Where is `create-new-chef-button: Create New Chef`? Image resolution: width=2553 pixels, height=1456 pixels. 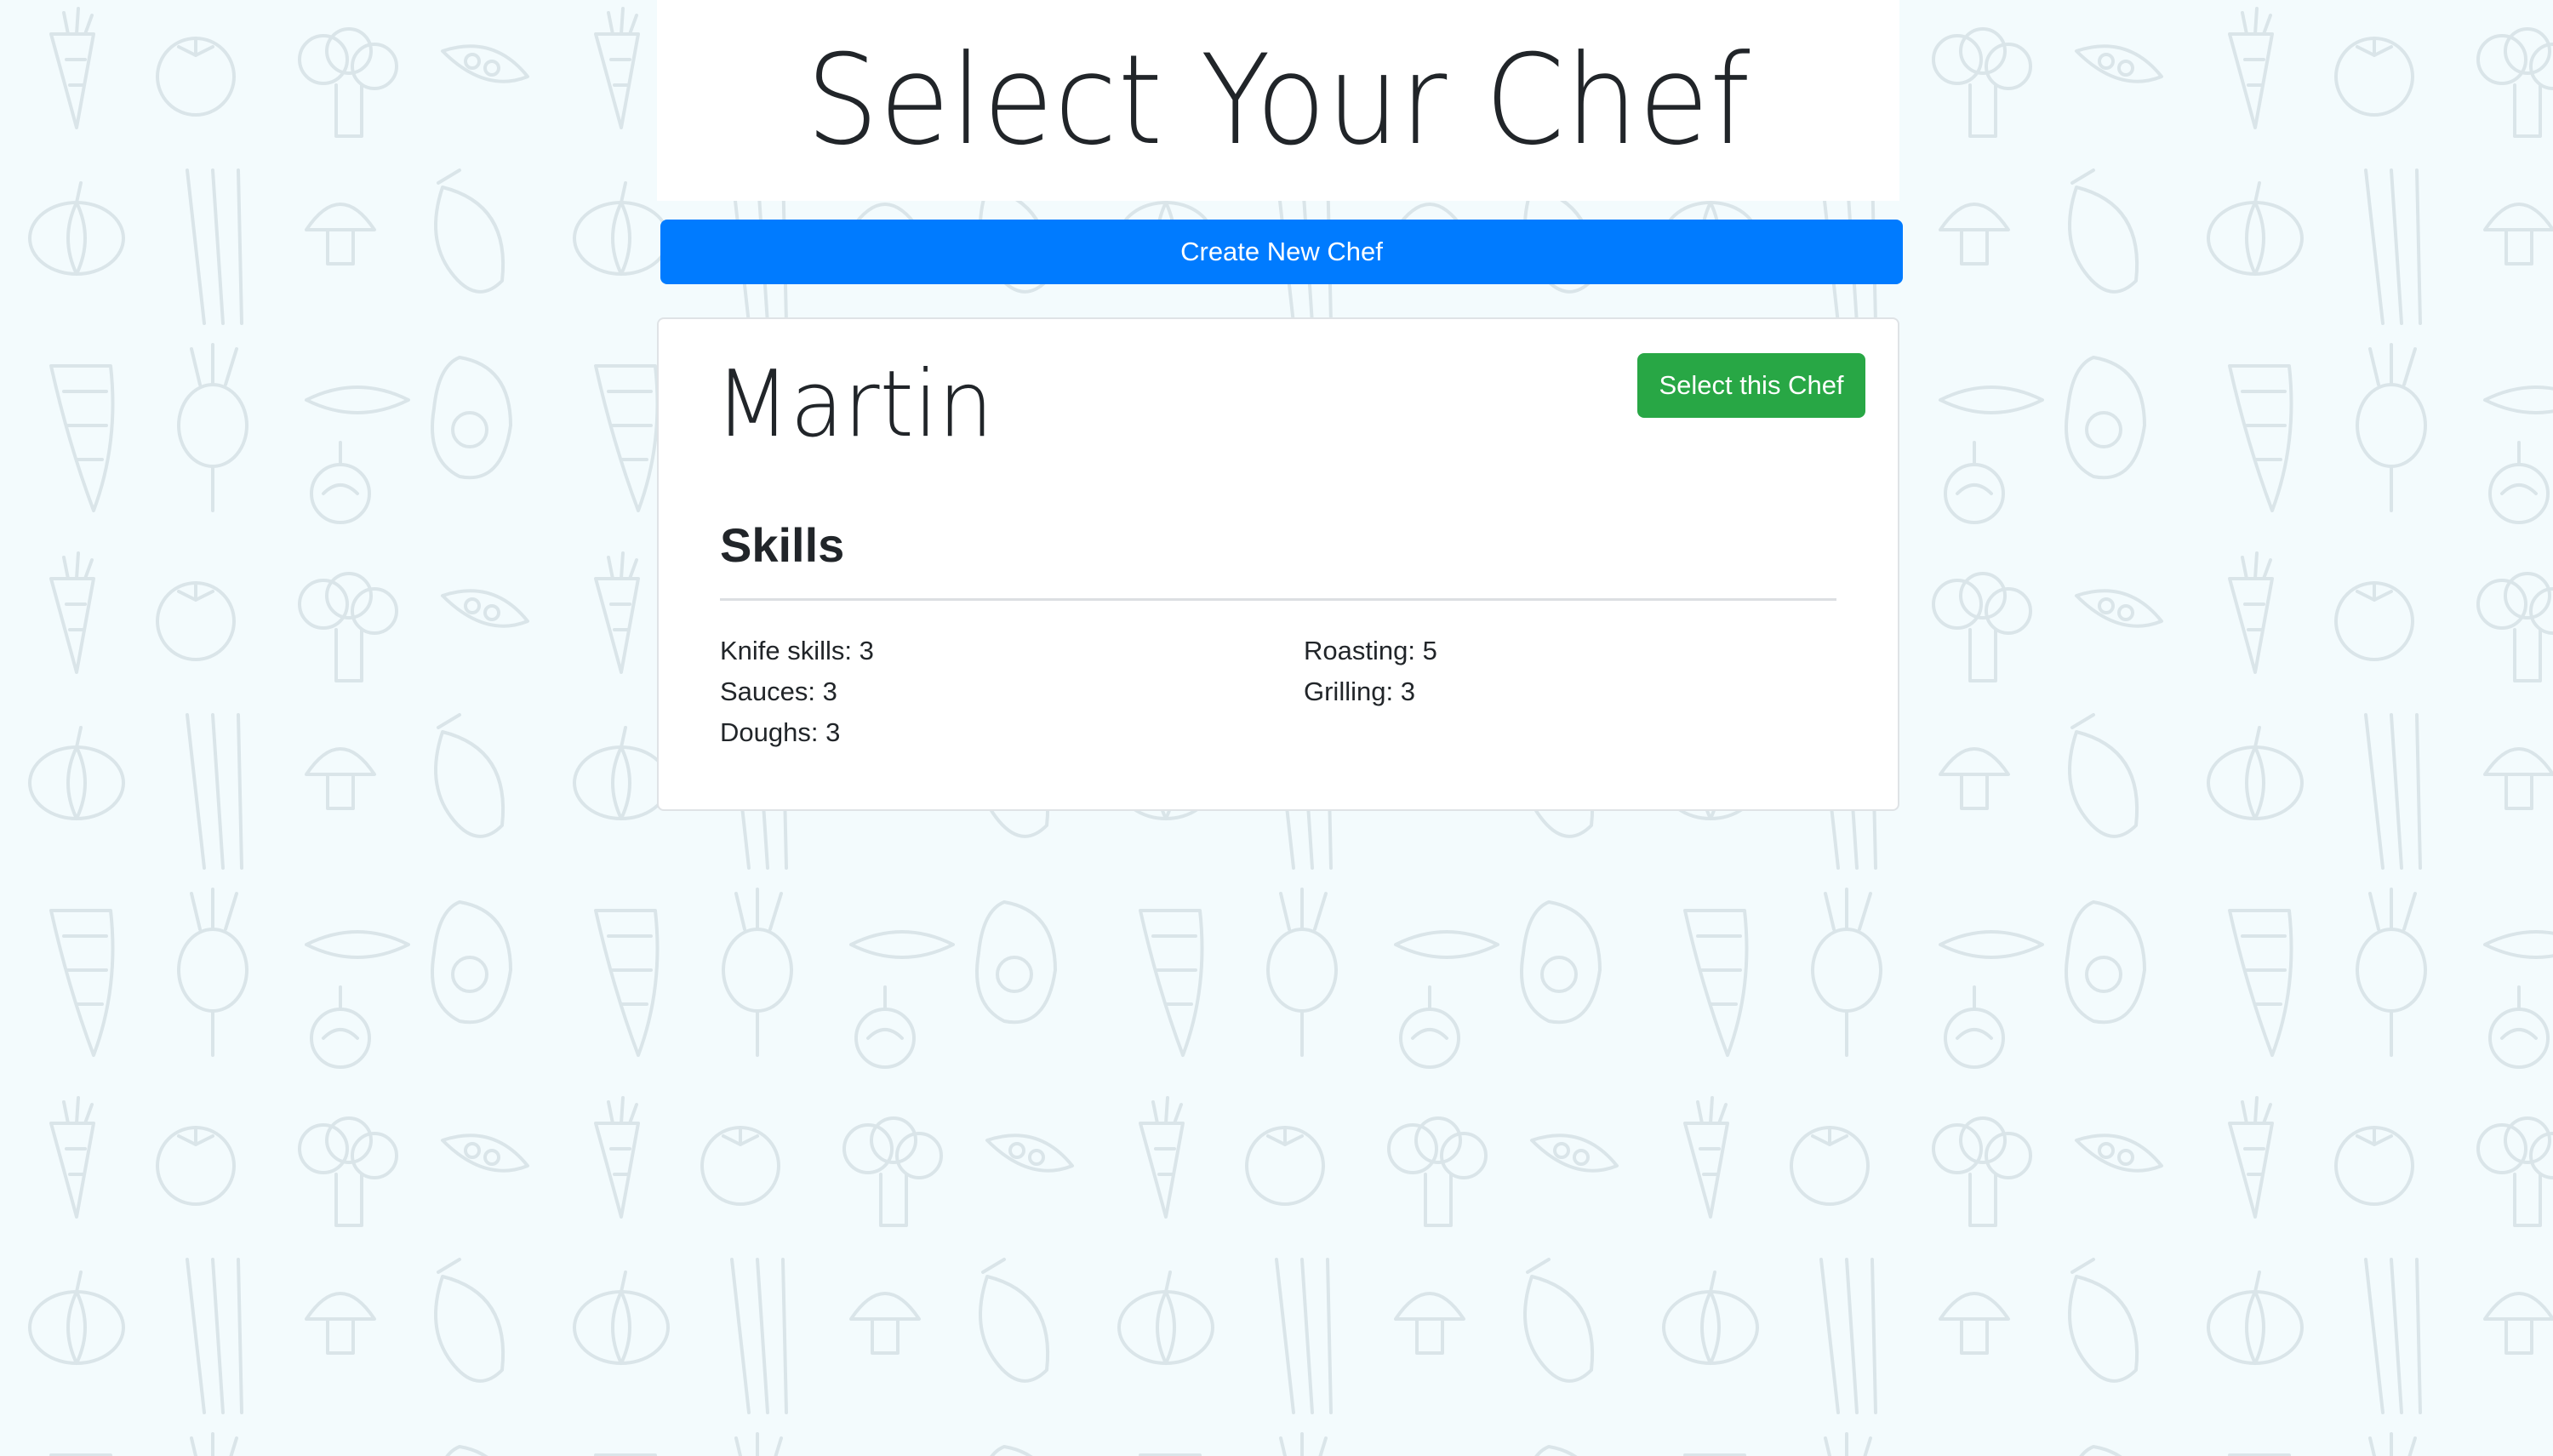
create-new-chef-button: Create New Chef is located at coordinates (1281, 252).